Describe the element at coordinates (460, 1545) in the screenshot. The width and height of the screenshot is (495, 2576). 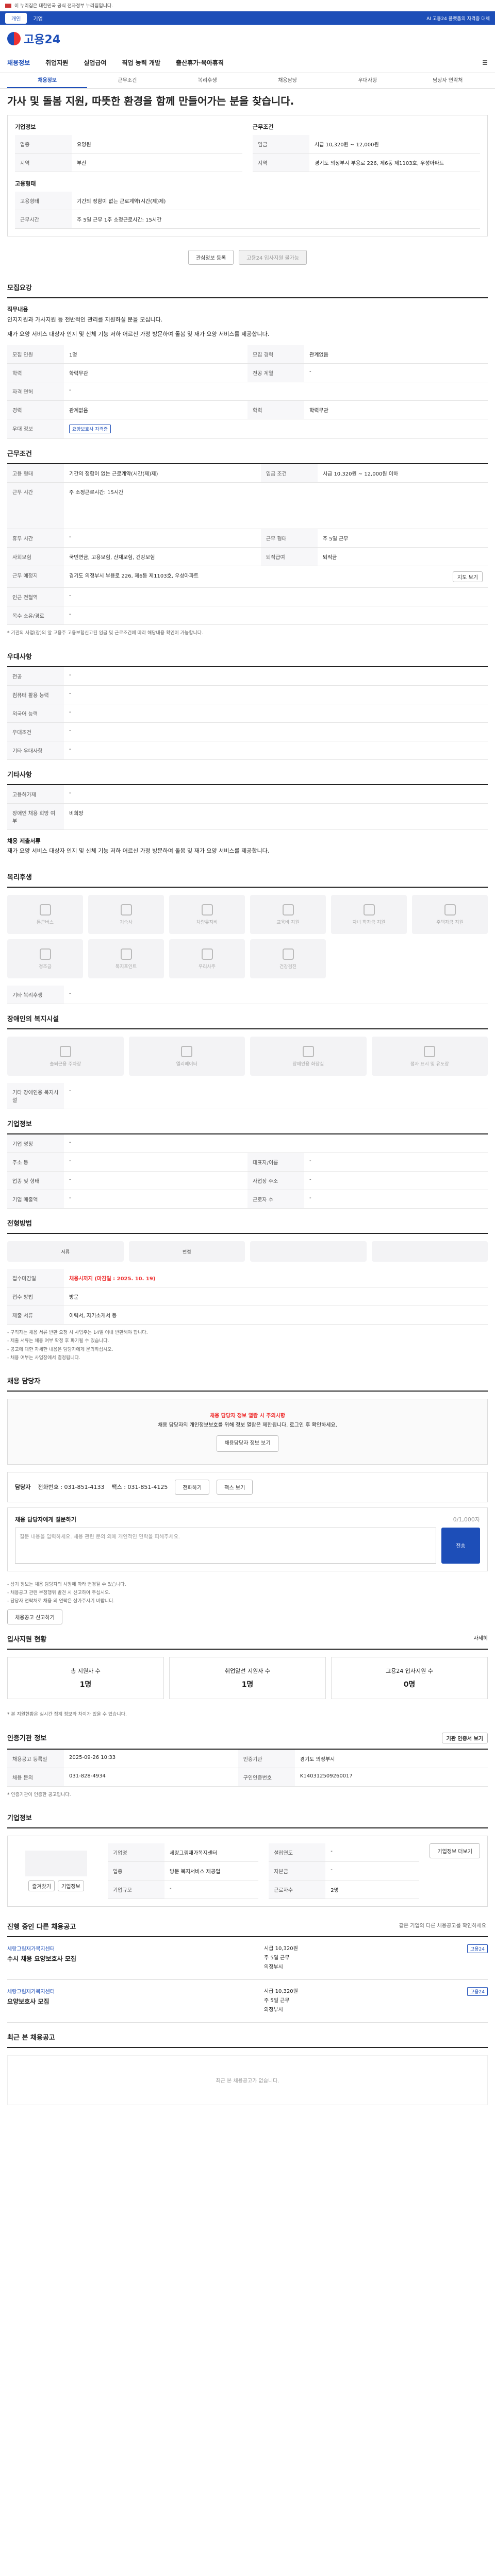
I see `submit-inquiry-button: 전송` at that location.